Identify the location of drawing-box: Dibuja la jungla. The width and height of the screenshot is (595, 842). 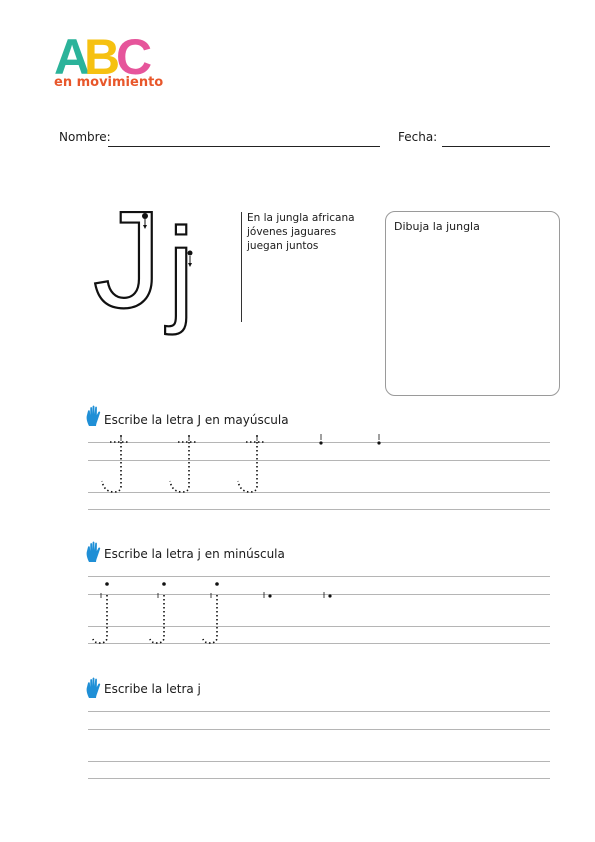
(472, 303).